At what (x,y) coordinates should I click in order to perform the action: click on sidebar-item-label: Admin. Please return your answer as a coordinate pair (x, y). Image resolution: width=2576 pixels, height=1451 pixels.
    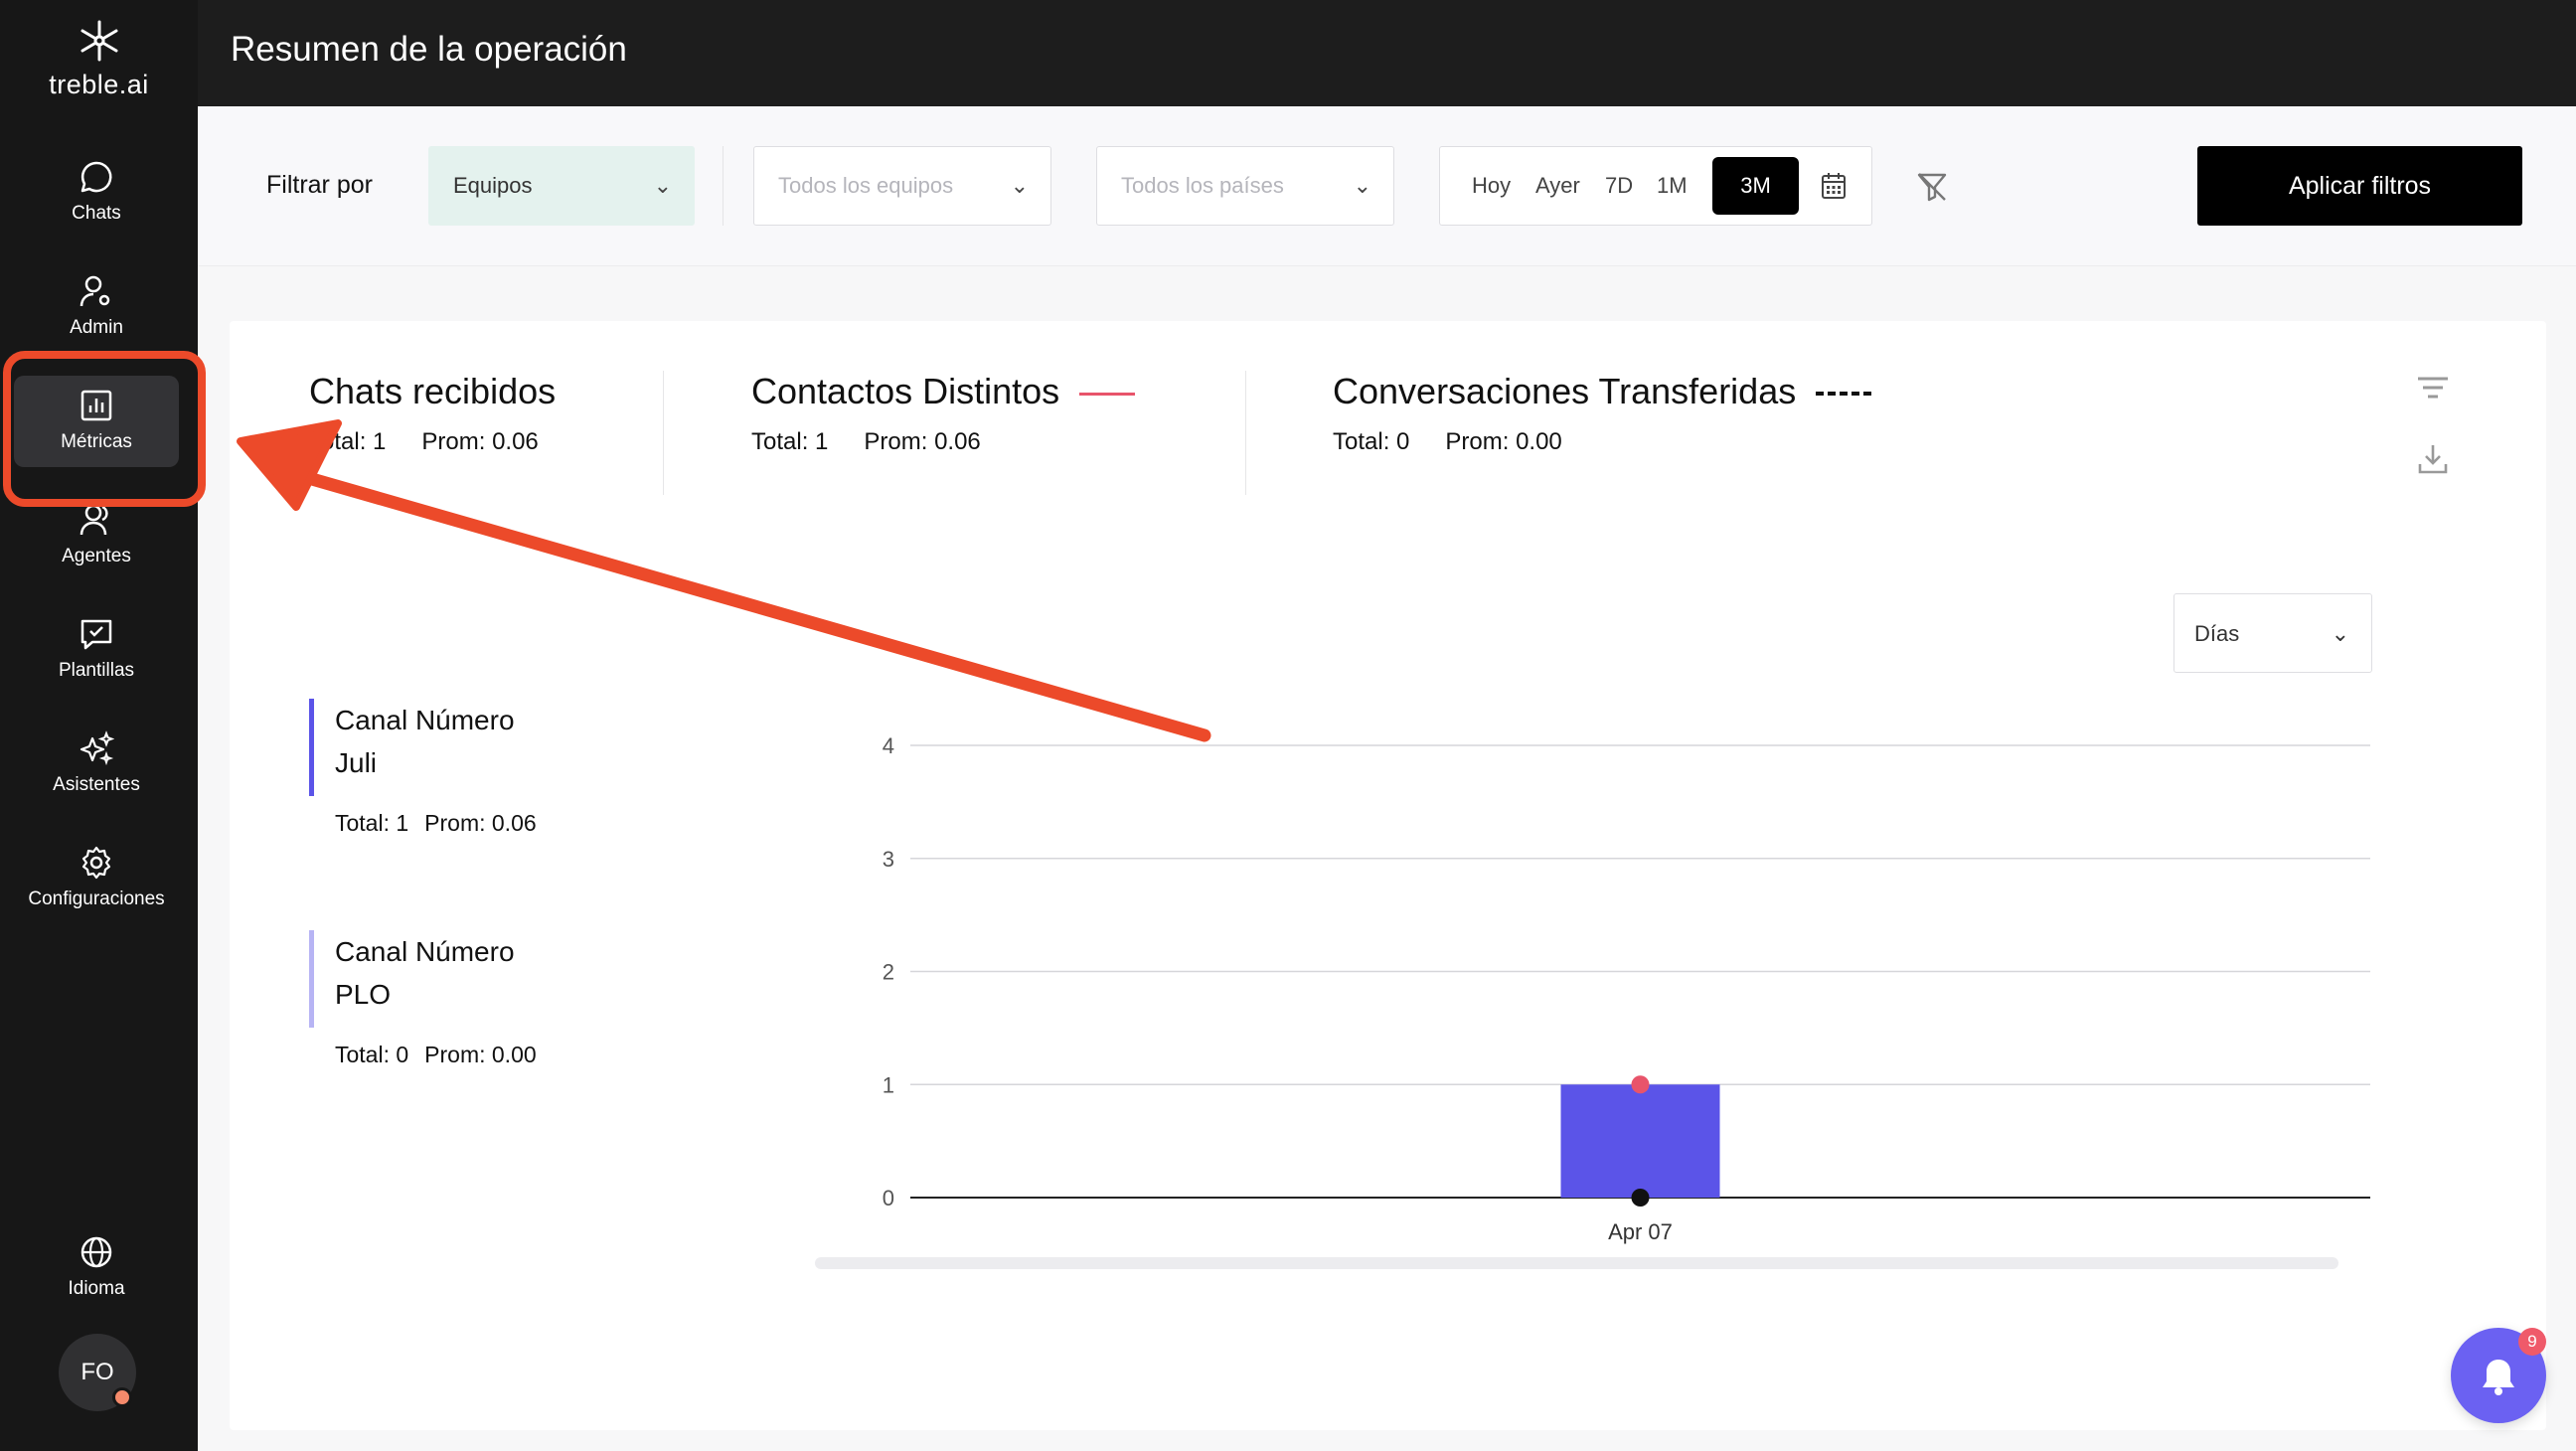
    Looking at the image, I should click on (96, 328).